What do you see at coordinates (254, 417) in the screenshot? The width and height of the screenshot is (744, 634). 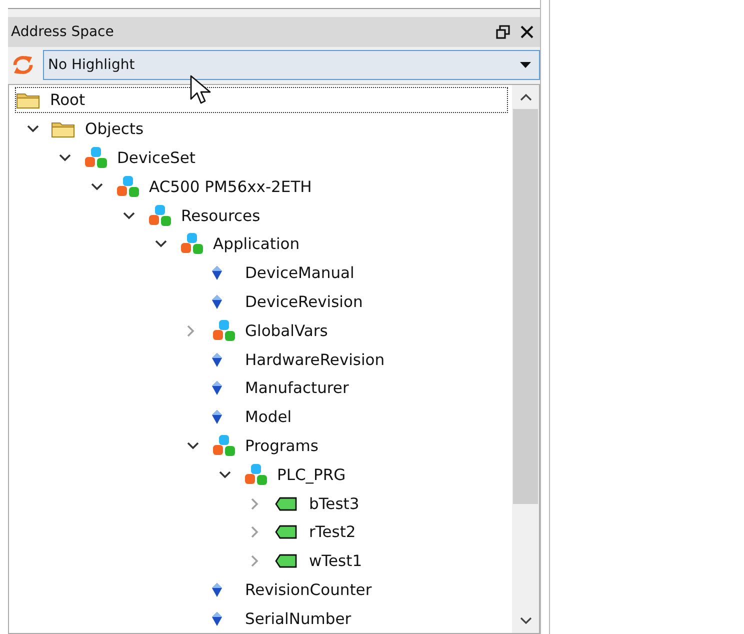 I see `tree-item: Model` at bounding box center [254, 417].